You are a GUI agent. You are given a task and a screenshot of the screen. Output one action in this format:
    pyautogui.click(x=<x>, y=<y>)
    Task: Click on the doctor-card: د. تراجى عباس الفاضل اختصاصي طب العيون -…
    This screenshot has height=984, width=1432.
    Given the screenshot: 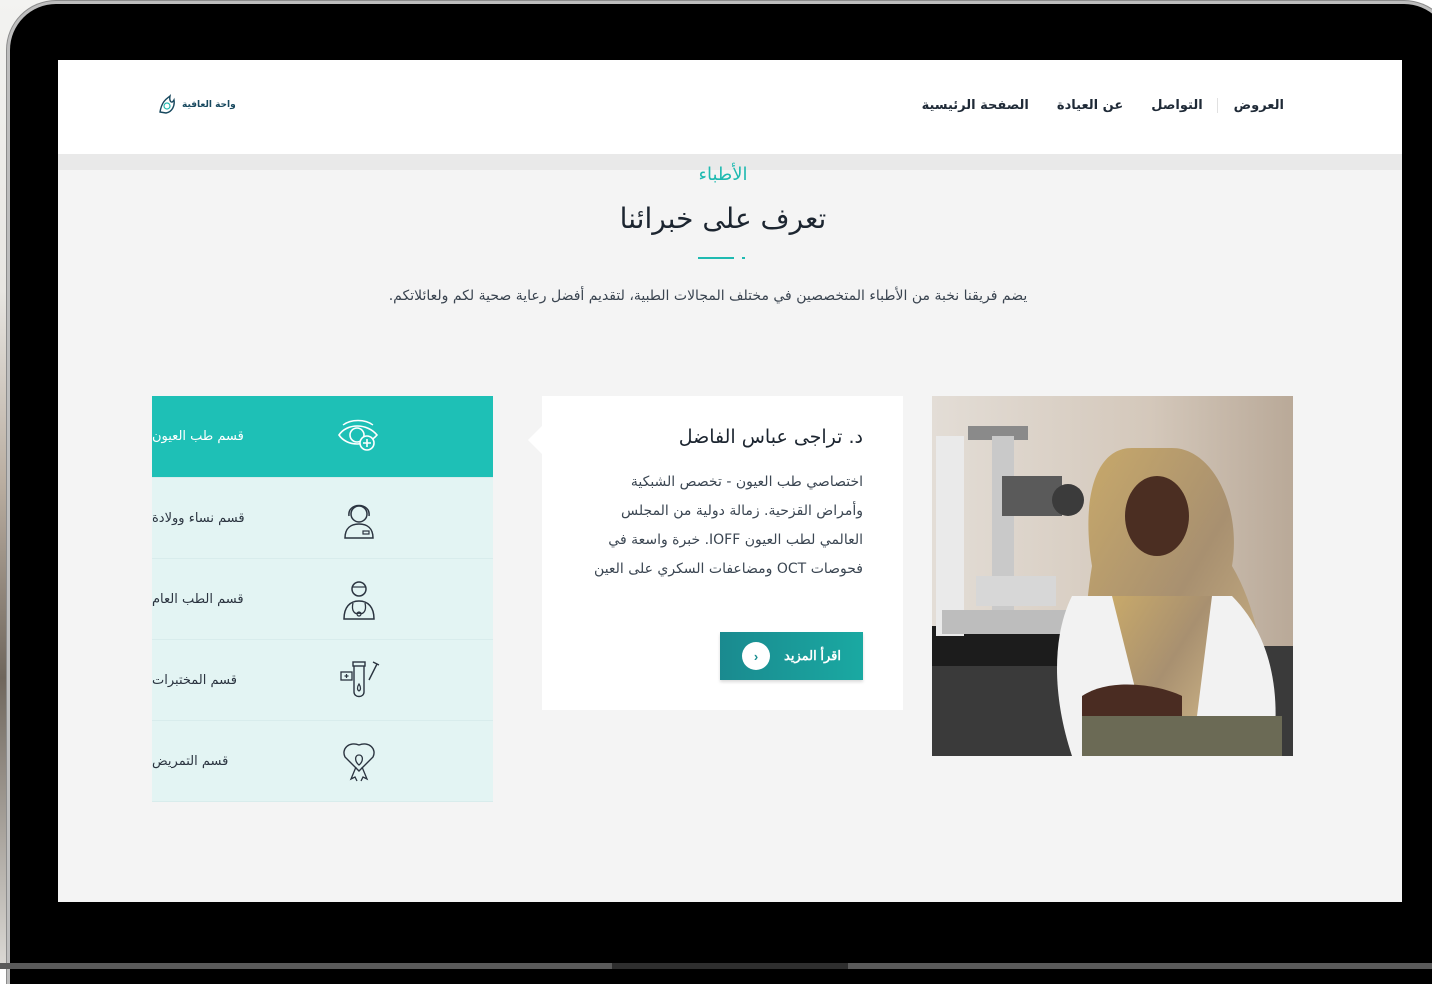 What is the action you would take?
    pyautogui.click(x=715, y=553)
    